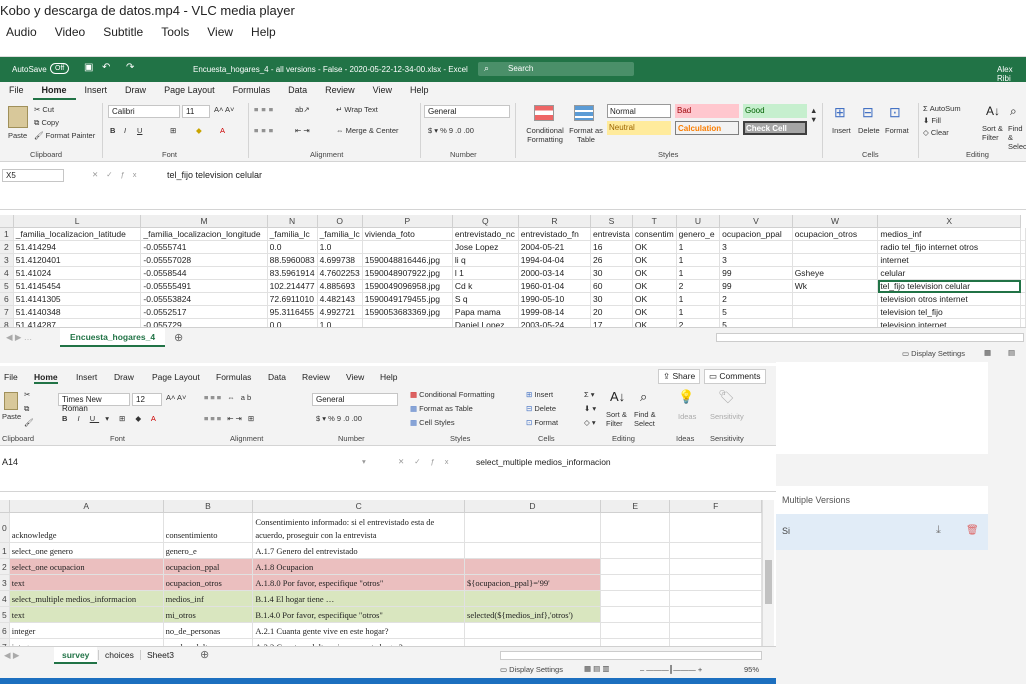  Describe the element at coordinates (949, 322) in the screenshot. I see `table-cell: television internet` at that location.